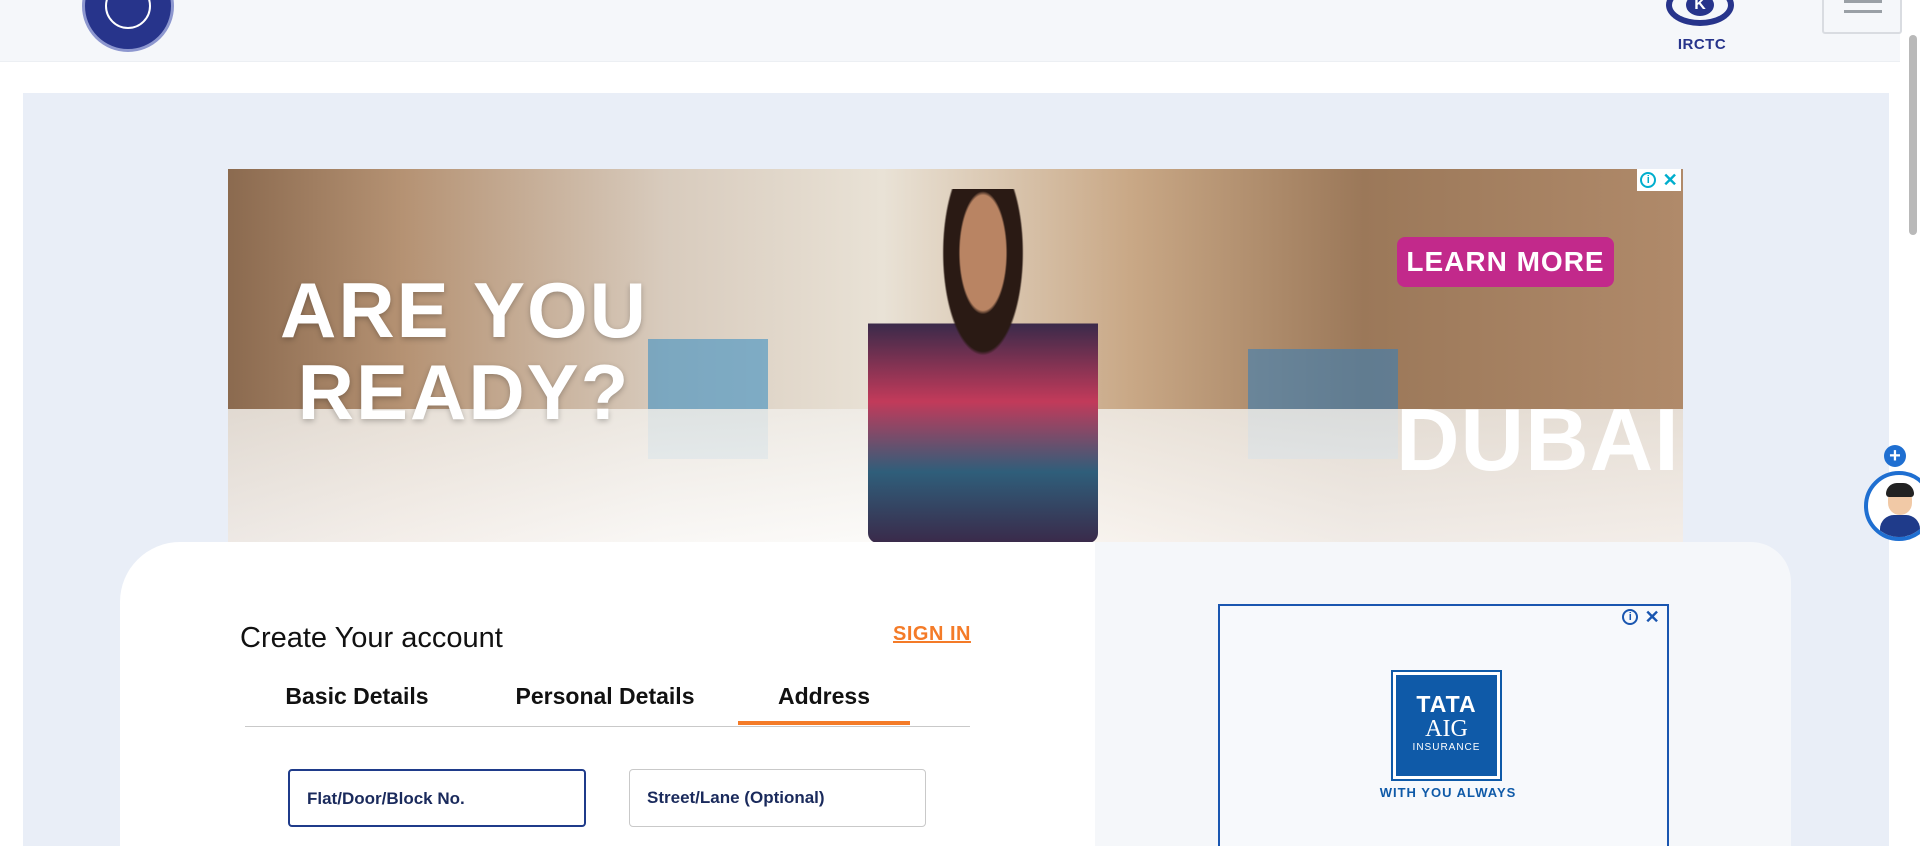 The height and width of the screenshot is (846, 1920). I want to click on irctc-logo-mark: K, so click(1700, 13).